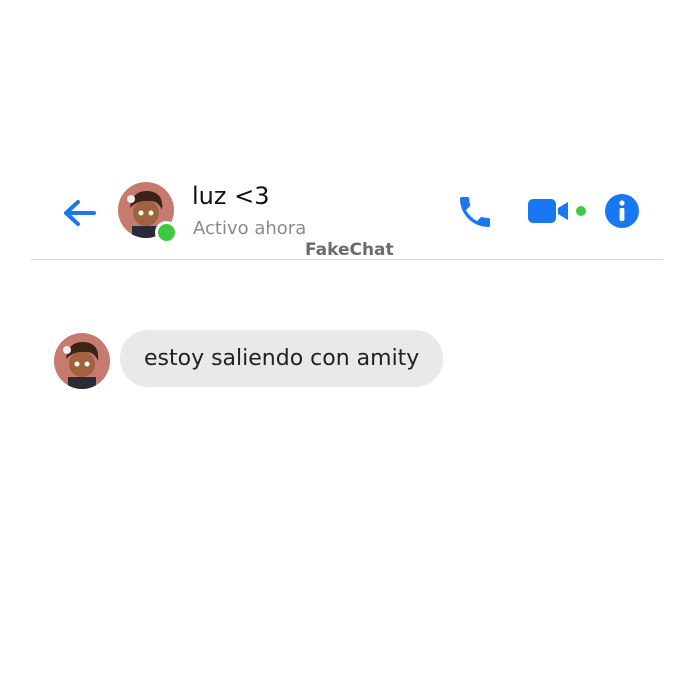 This screenshot has height=679, width=680. I want to click on video-camera-icon, so click(548, 211).